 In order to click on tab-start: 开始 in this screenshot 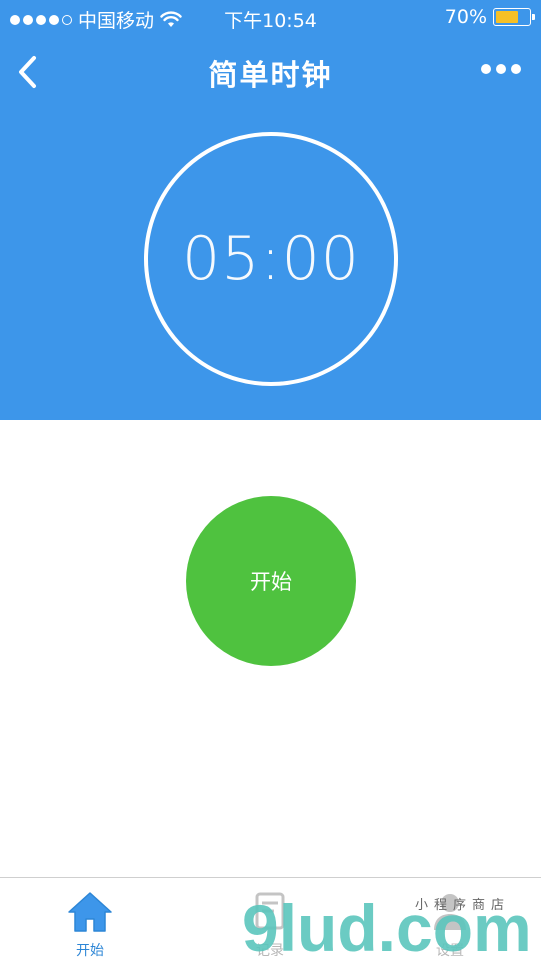, I will do `click(90, 919)`.